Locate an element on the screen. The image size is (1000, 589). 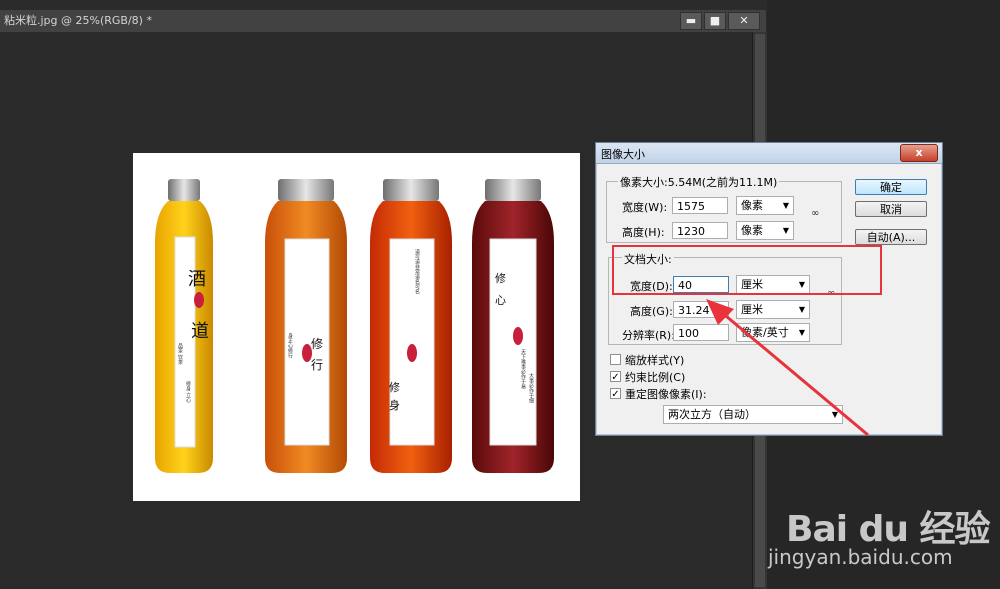
pixel-width-input: 1575 is located at coordinates (700, 205).